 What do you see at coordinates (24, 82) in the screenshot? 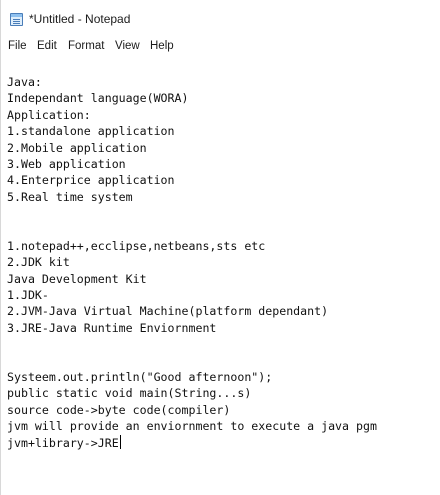
I see `text-line: Java:` at bounding box center [24, 82].